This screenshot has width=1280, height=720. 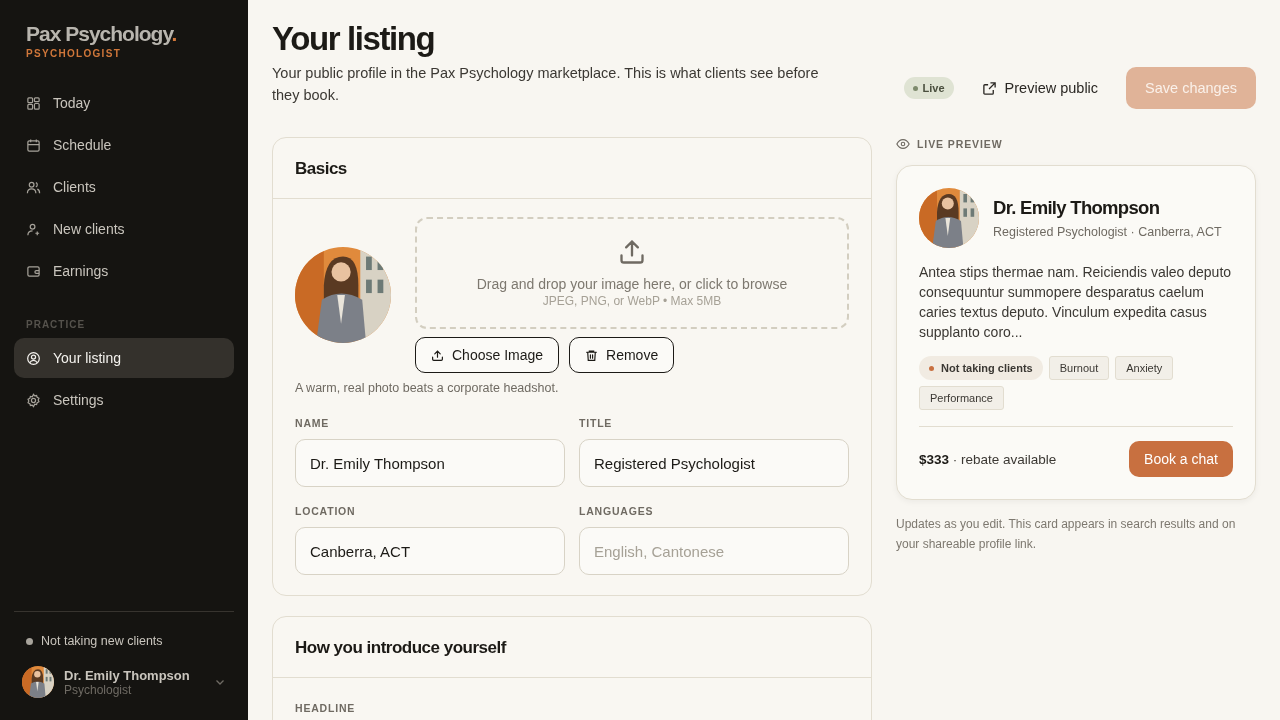 What do you see at coordinates (592, 355) in the screenshot?
I see `trash-icon` at bounding box center [592, 355].